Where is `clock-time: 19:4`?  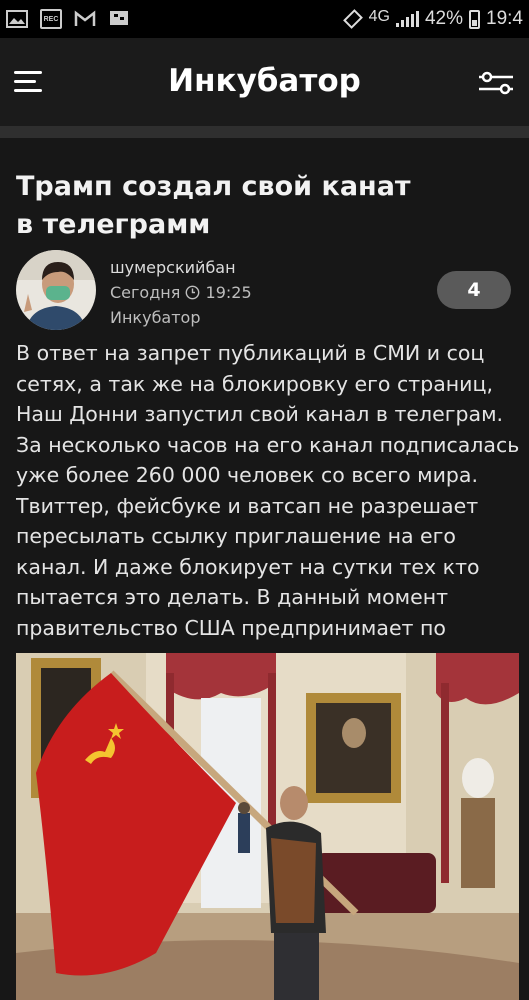
clock-time: 19:4 is located at coordinates (504, 18).